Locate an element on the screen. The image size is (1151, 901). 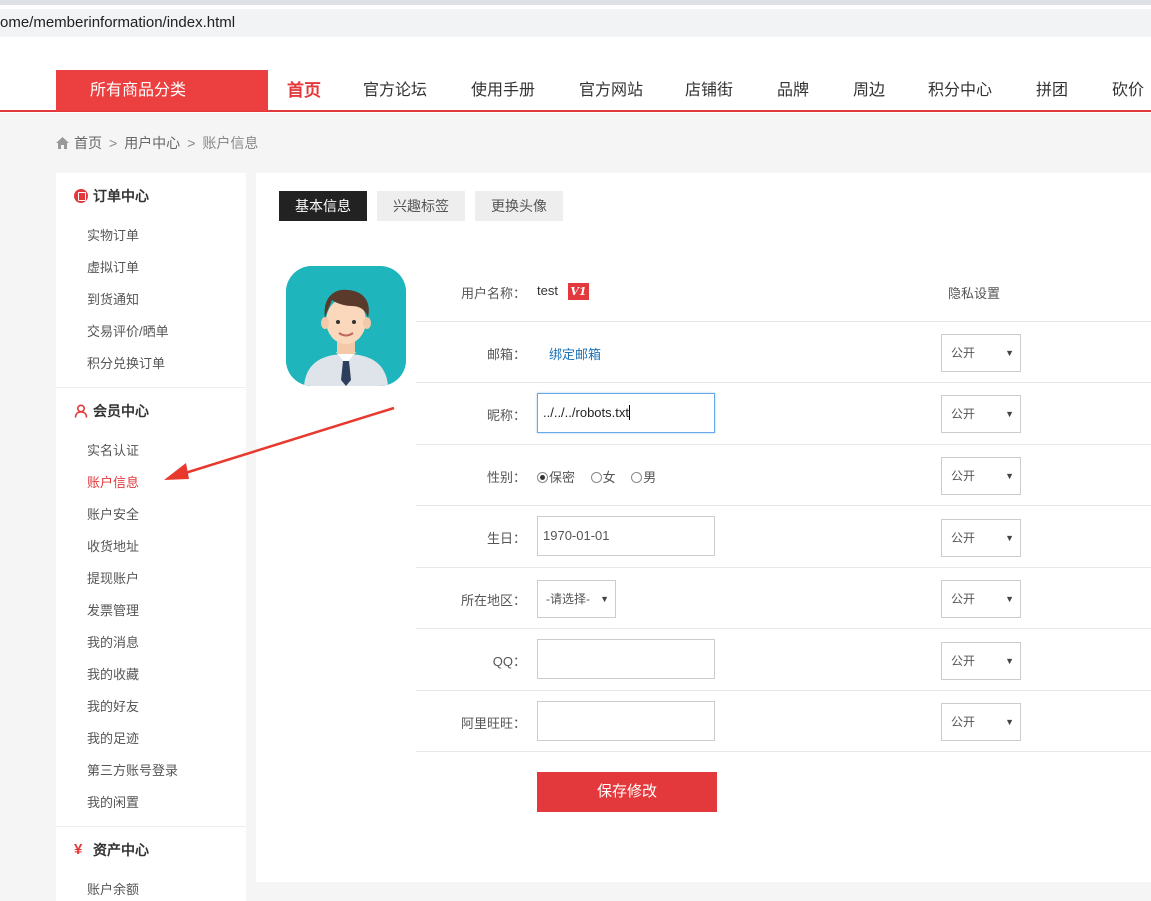
qq-input is located at coordinates (626, 659).